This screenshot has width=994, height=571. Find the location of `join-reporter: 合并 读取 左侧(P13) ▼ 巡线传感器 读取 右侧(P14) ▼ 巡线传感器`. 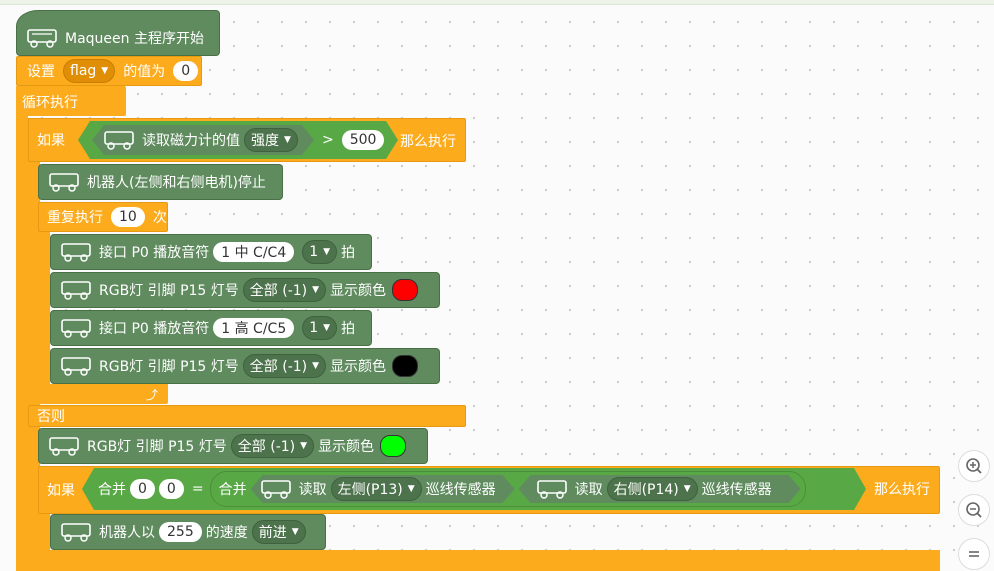

join-reporter: 合并 读取 左侧(P13) ▼ 巡线传感器 读取 右侧(P14) ▼ 巡线传感器 is located at coordinates (508, 489).